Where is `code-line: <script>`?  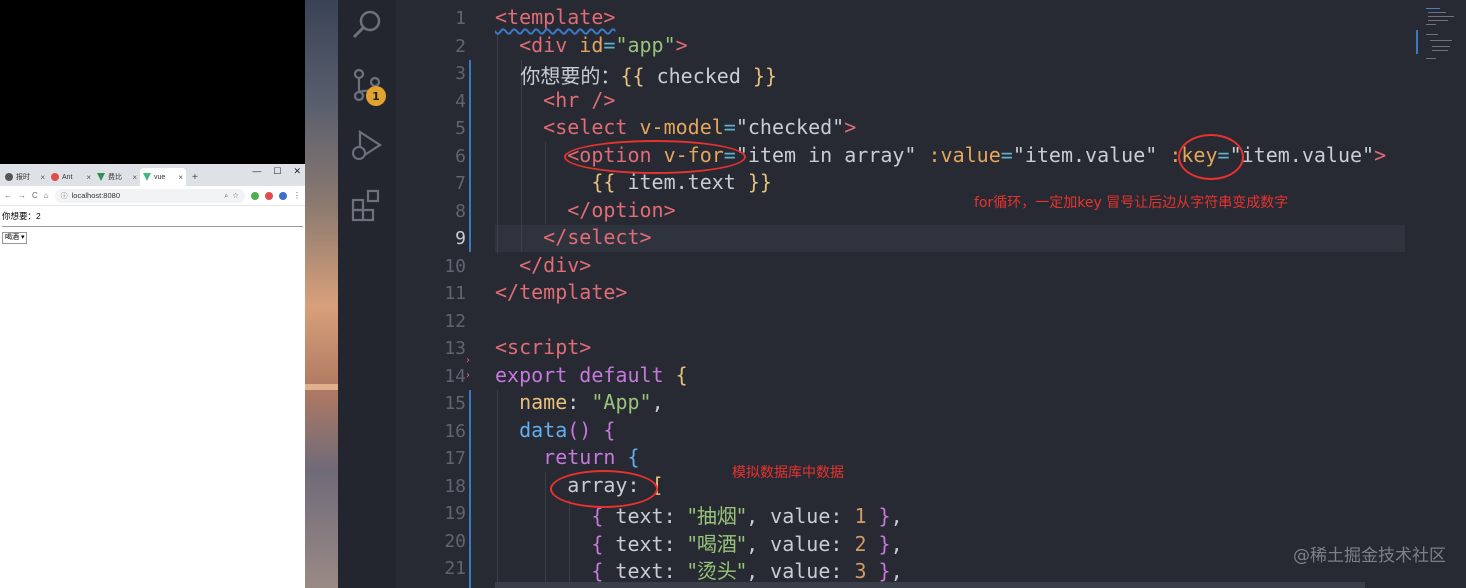 code-line: <script> is located at coordinates (543, 349).